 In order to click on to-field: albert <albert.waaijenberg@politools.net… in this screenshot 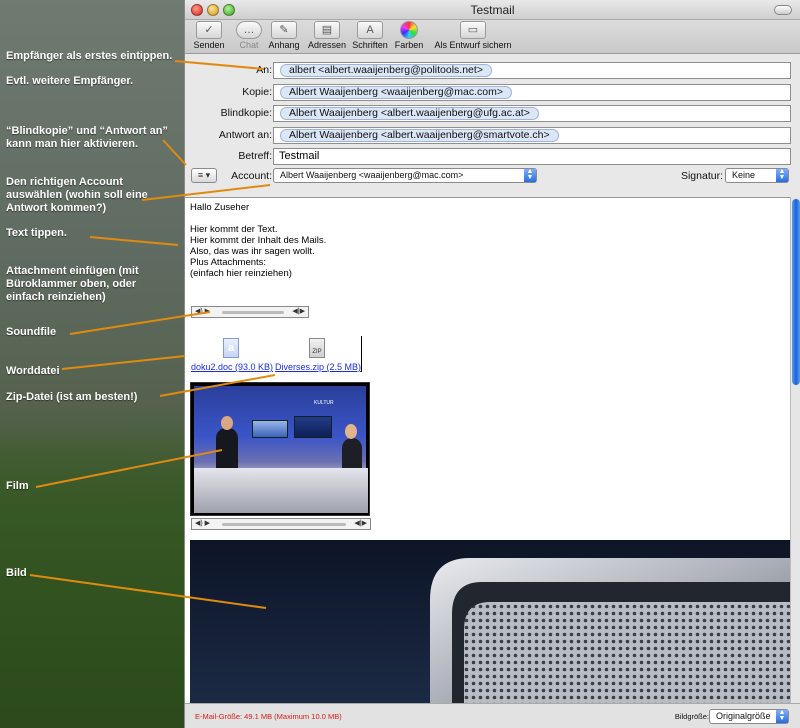, I will do `click(532, 70)`.